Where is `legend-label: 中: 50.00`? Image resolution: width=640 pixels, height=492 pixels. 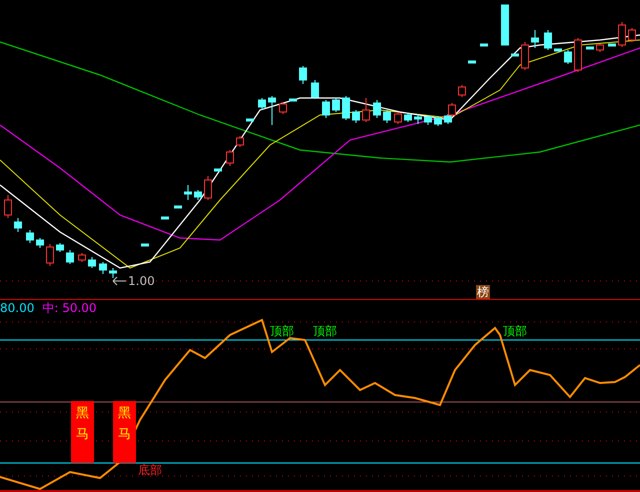
legend-label: 中: 50.00 is located at coordinates (69, 308).